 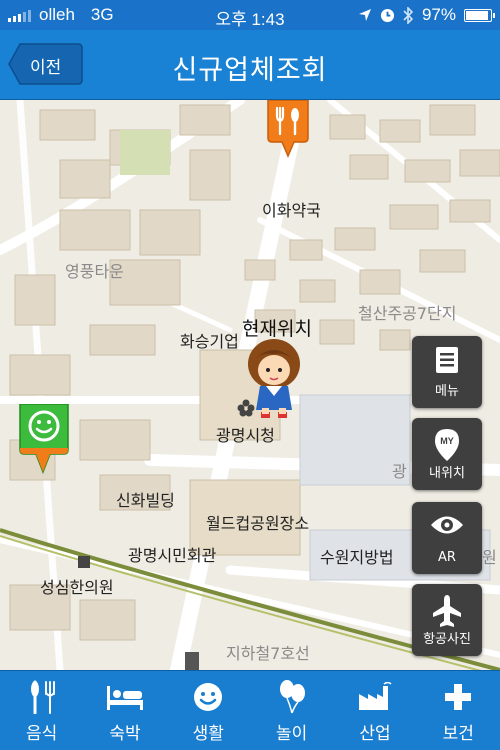 I want to click on tab-food-label: 음식, so click(x=42, y=734).